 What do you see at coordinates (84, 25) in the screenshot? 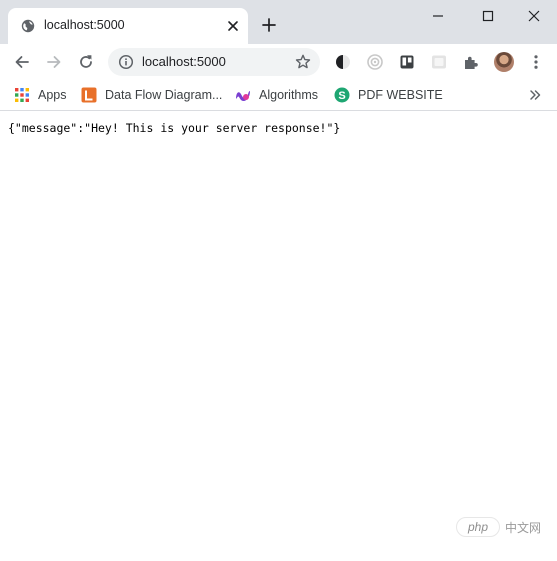
I see `tab-title: localhost:5000` at bounding box center [84, 25].